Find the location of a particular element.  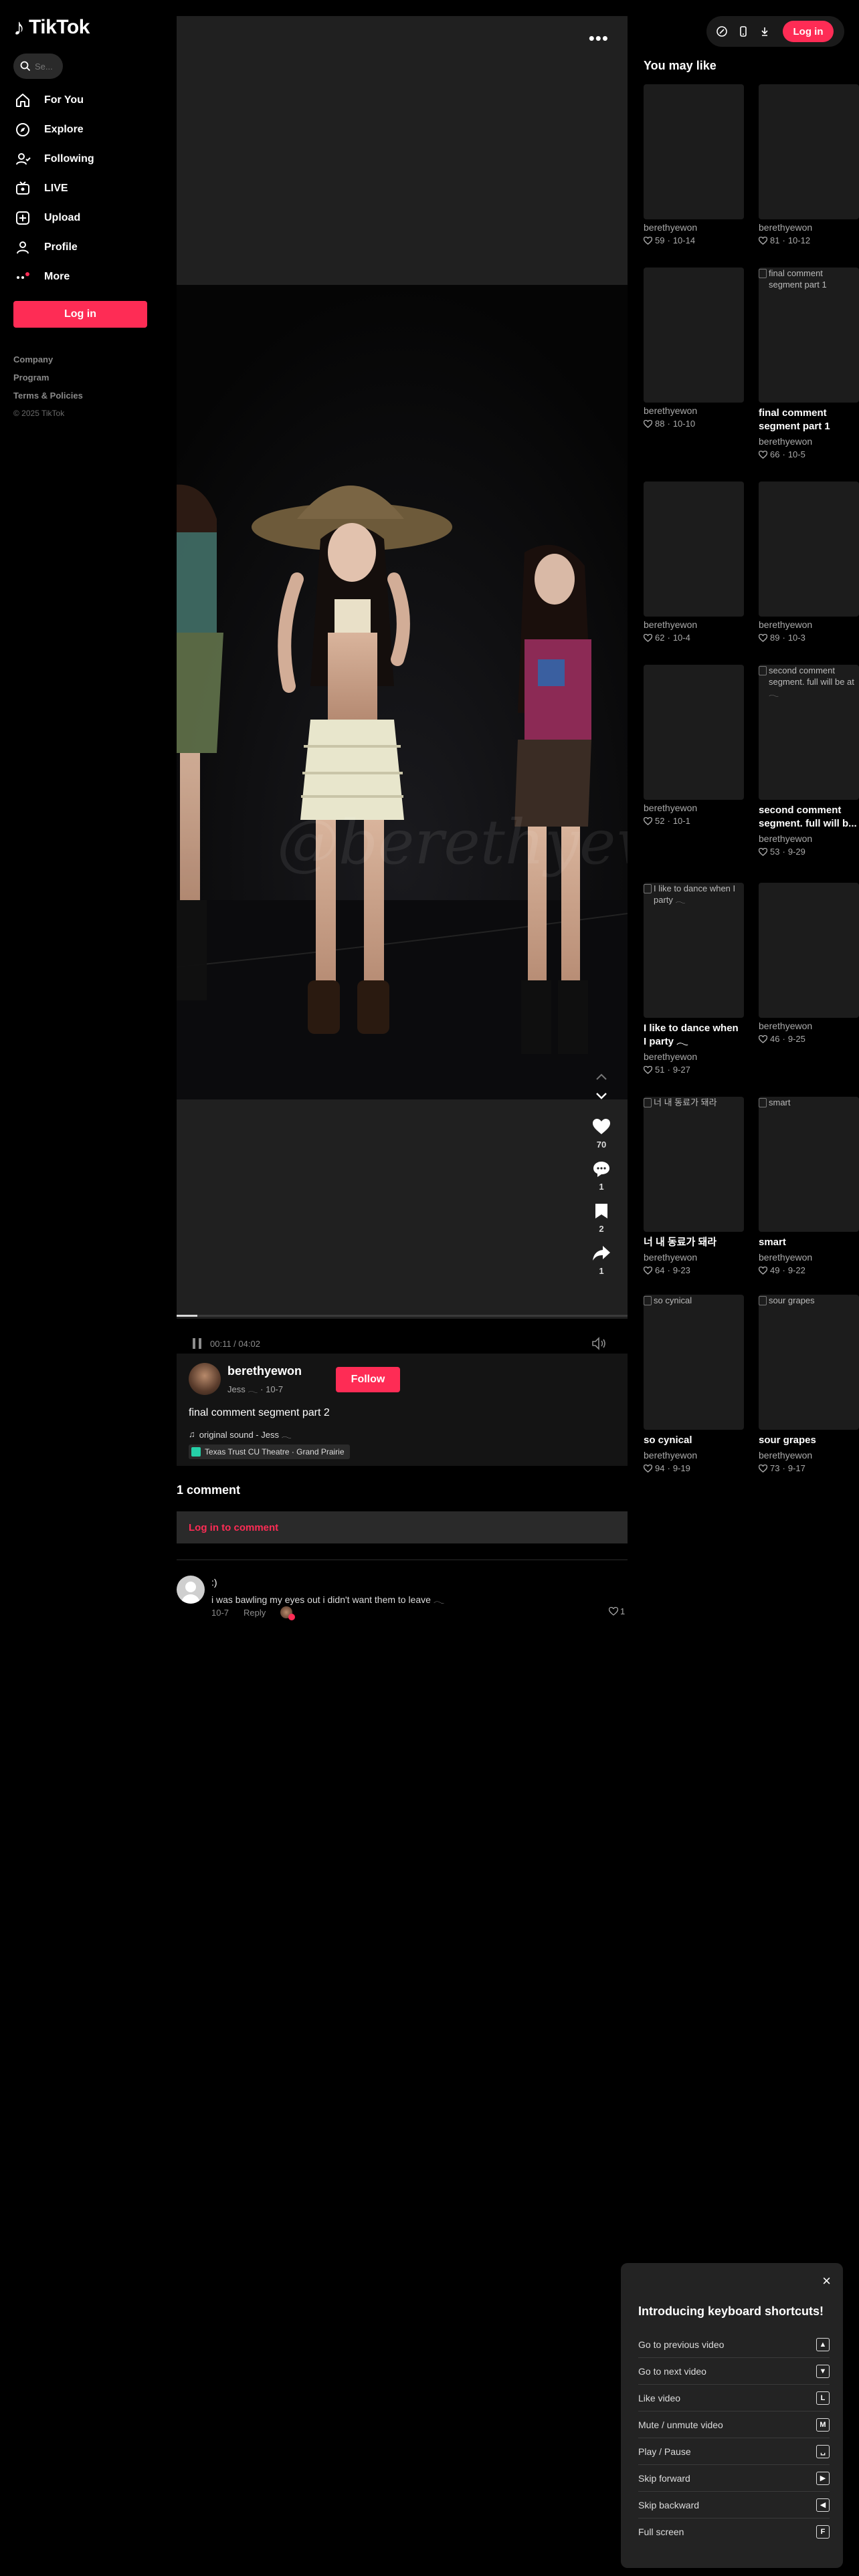

login-to-comment-button: Log in to comment is located at coordinates (402, 1527).